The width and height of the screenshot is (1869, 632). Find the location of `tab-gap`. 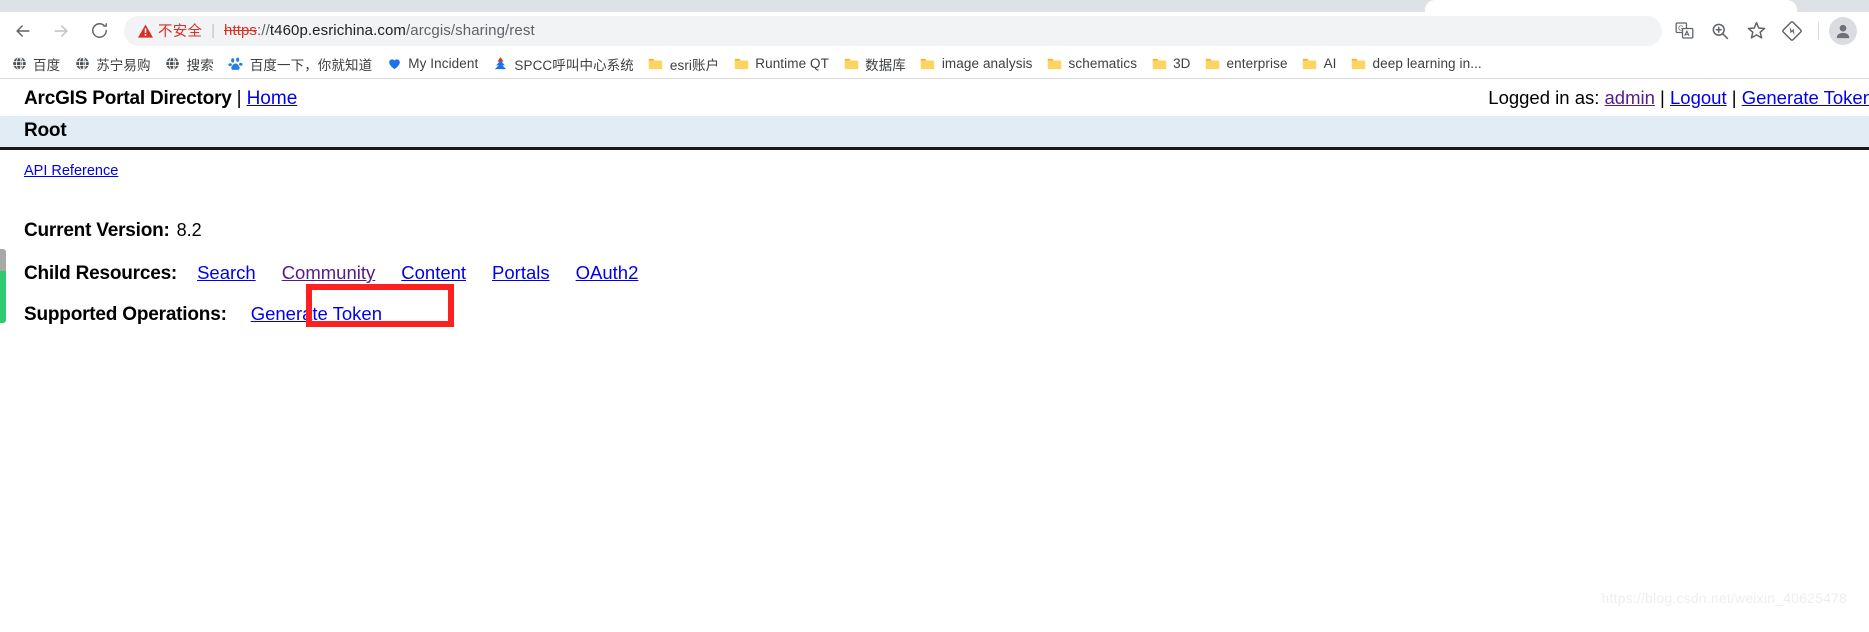

tab-gap is located at coordinates (1800, 6).